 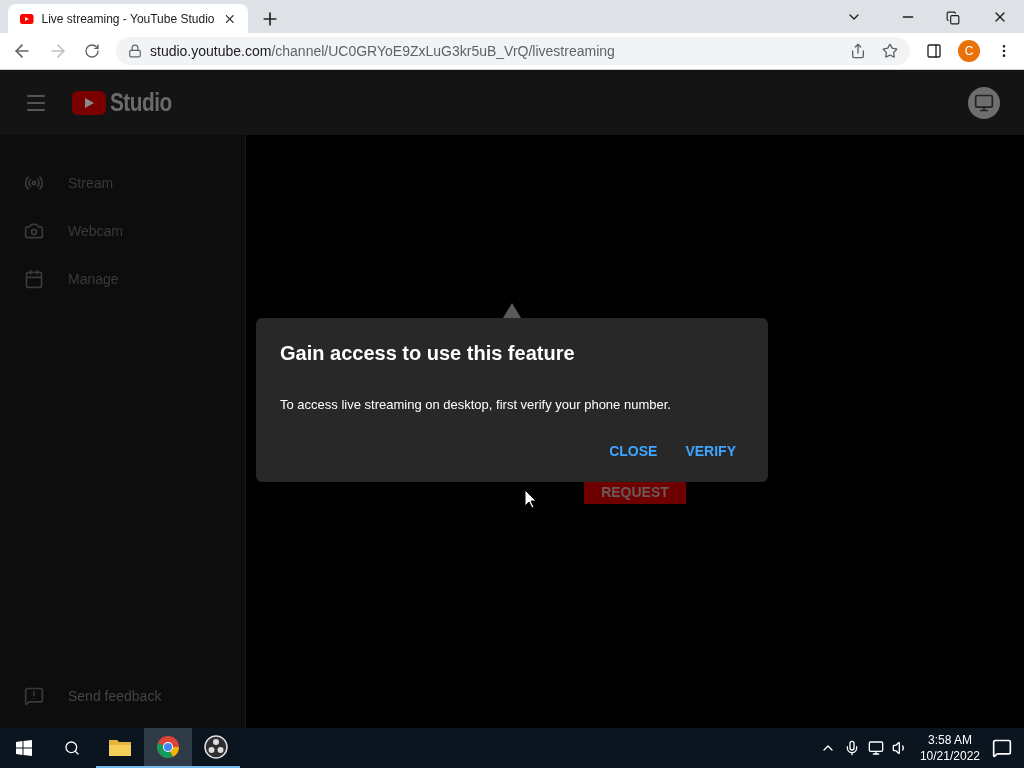 I want to click on share-icon, so click(x=858, y=51).